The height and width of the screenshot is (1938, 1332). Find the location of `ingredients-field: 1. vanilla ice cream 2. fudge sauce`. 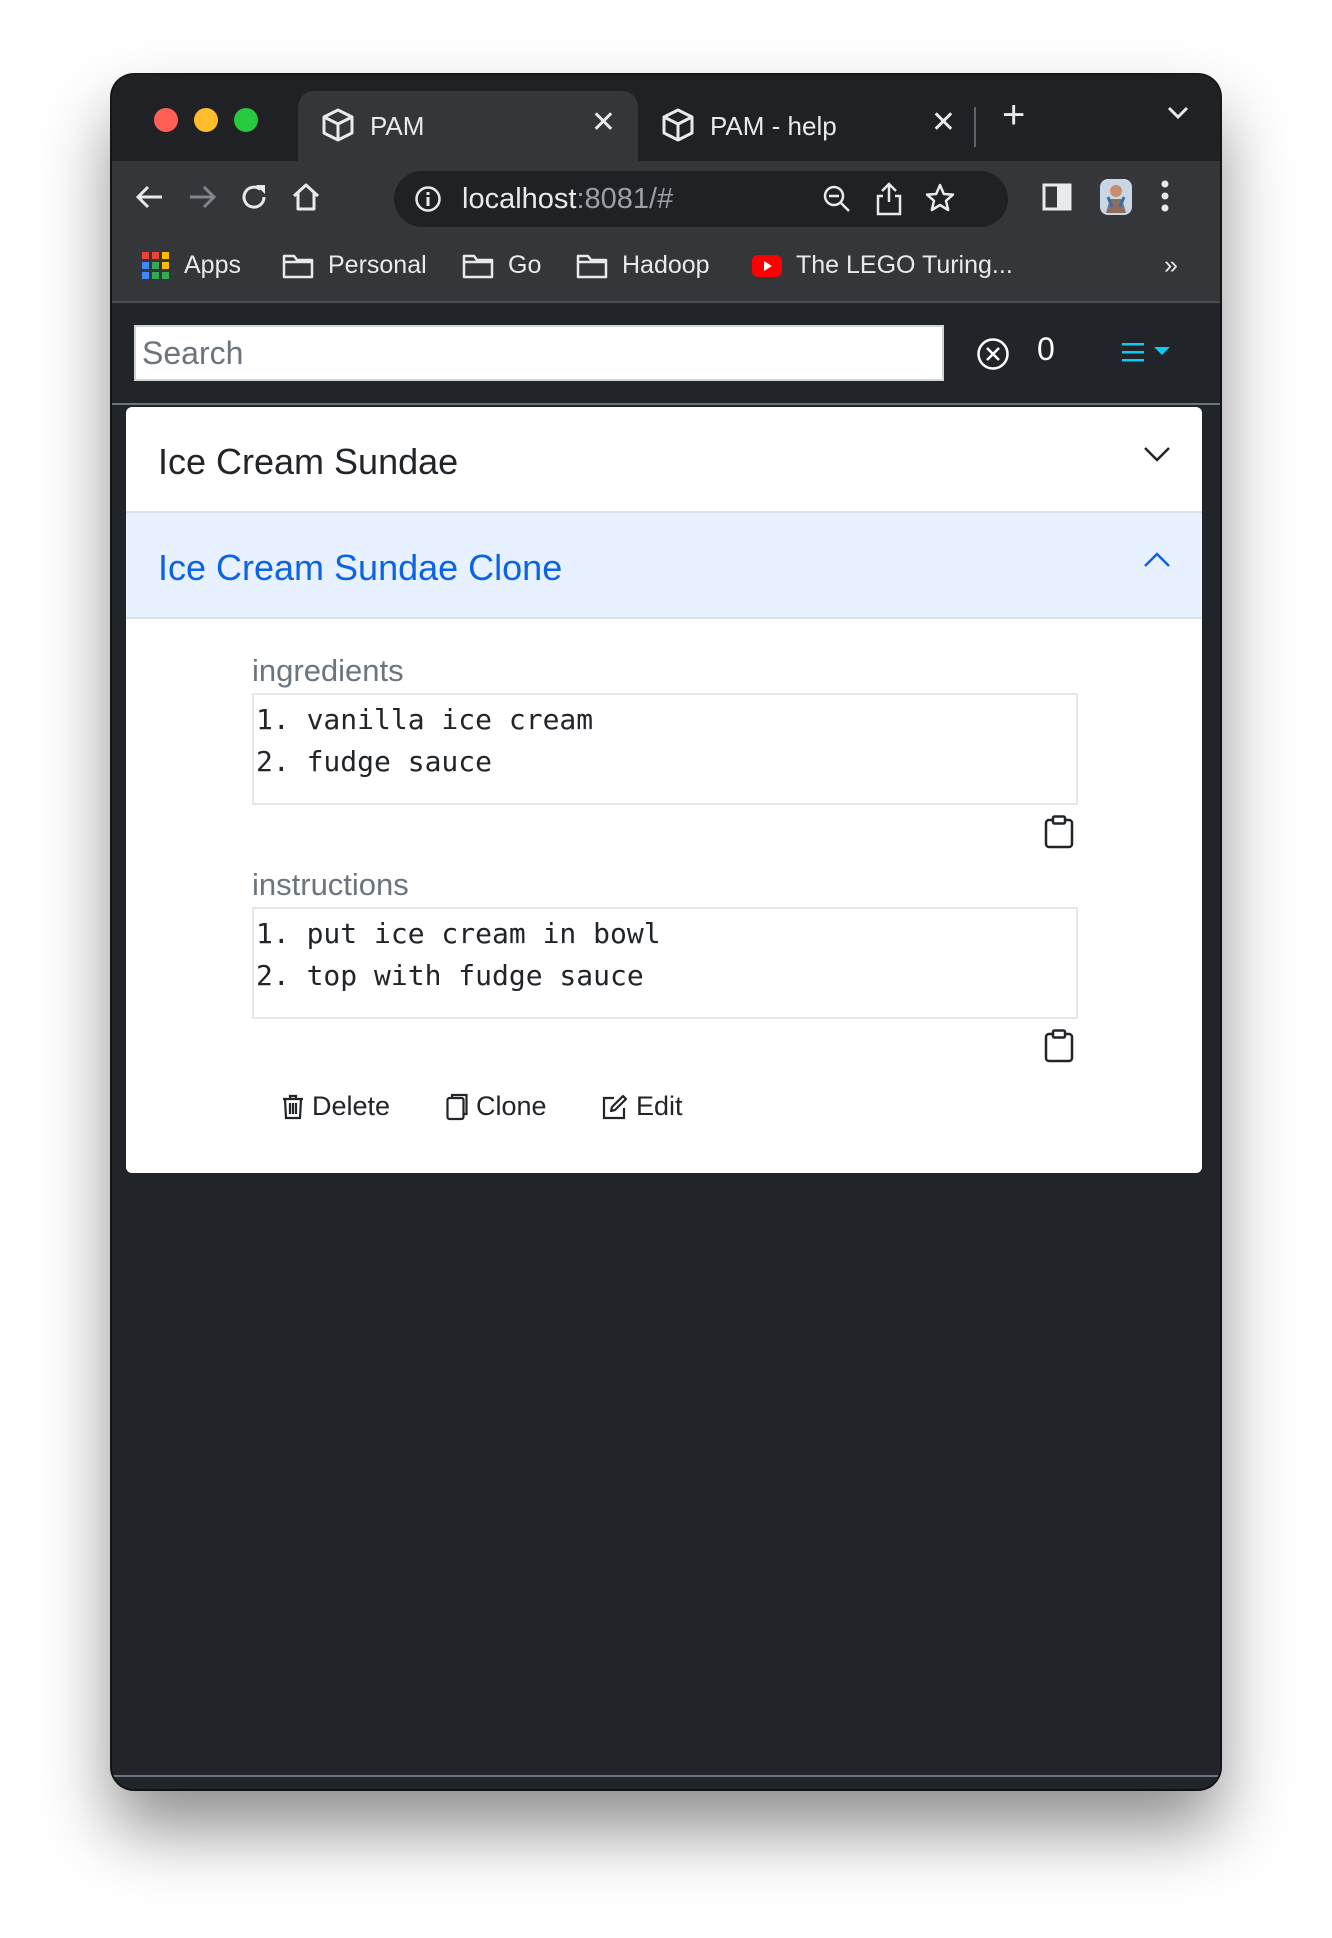

ingredients-field: 1. vanilla ice cream 2. fudge sauce is located at coordinates (665, 749).